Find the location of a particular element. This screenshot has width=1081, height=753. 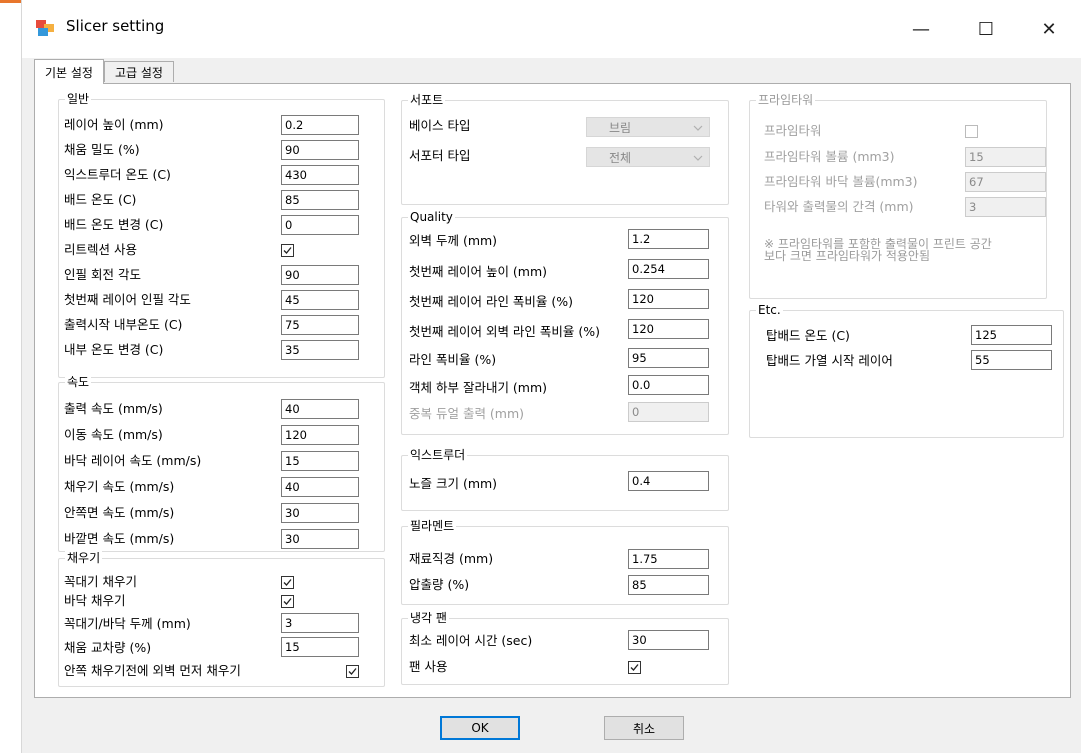

field-label: 프라임타워 바닥 볼륨(mm3) is located at coordinates (841, 181).